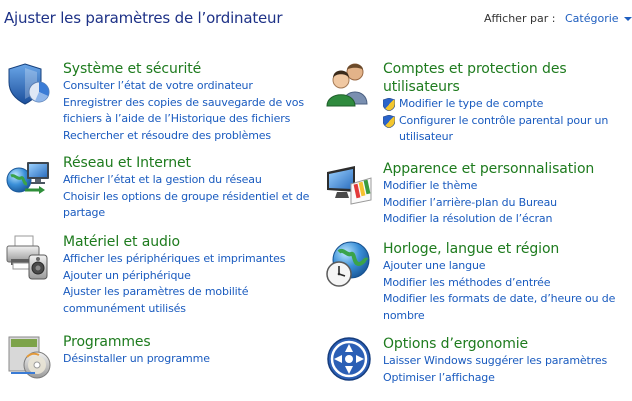  Describe the element at coordinates (186, 359) in the screenshot. I see `link-uninstall-program: Désinstaller un programme` at that location.